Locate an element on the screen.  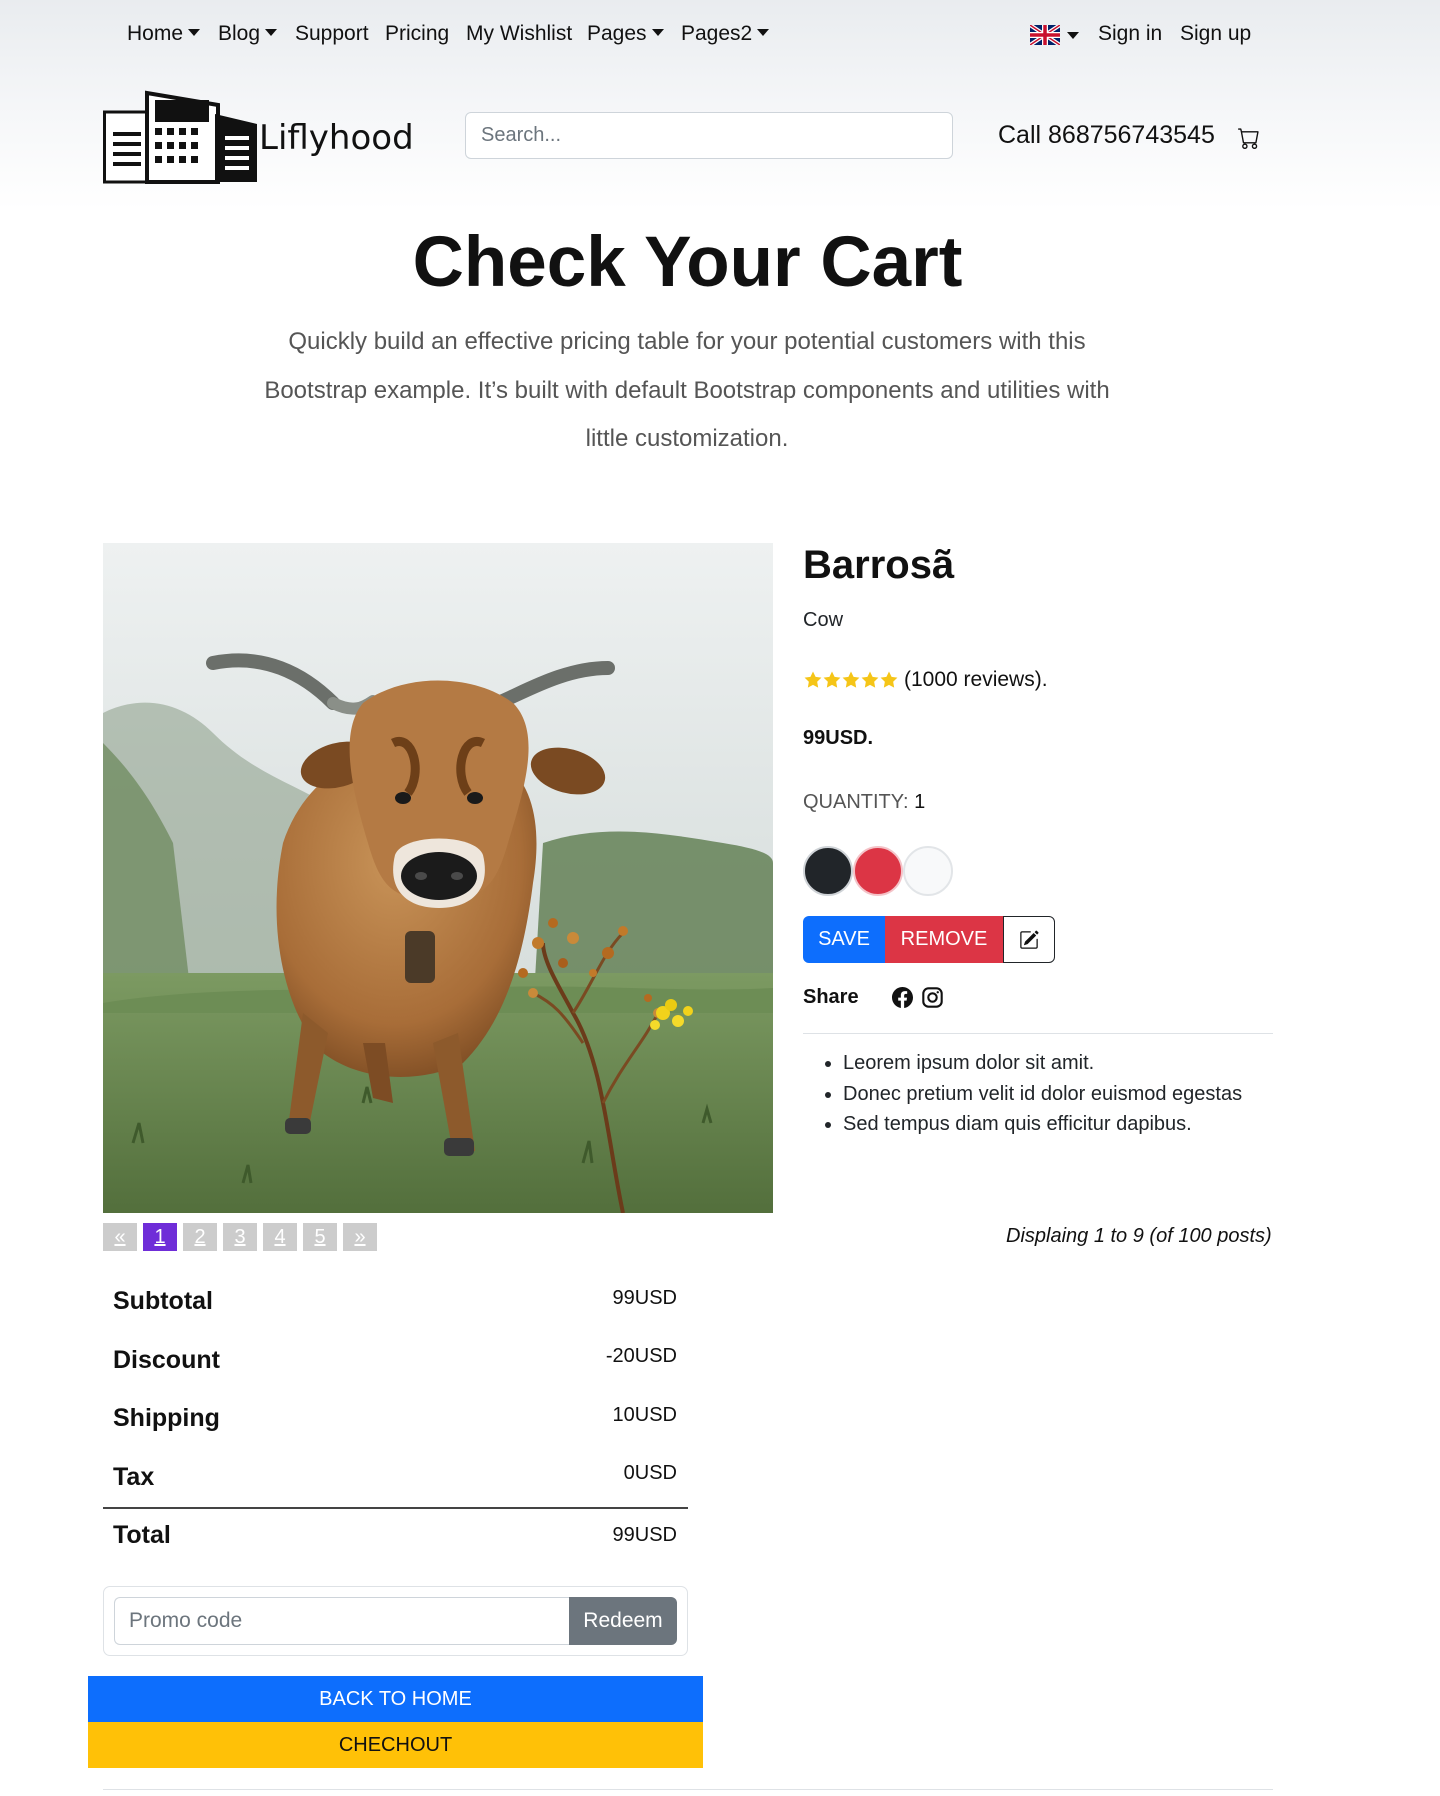
nav-support: Support is located at coordinates (332, 34).